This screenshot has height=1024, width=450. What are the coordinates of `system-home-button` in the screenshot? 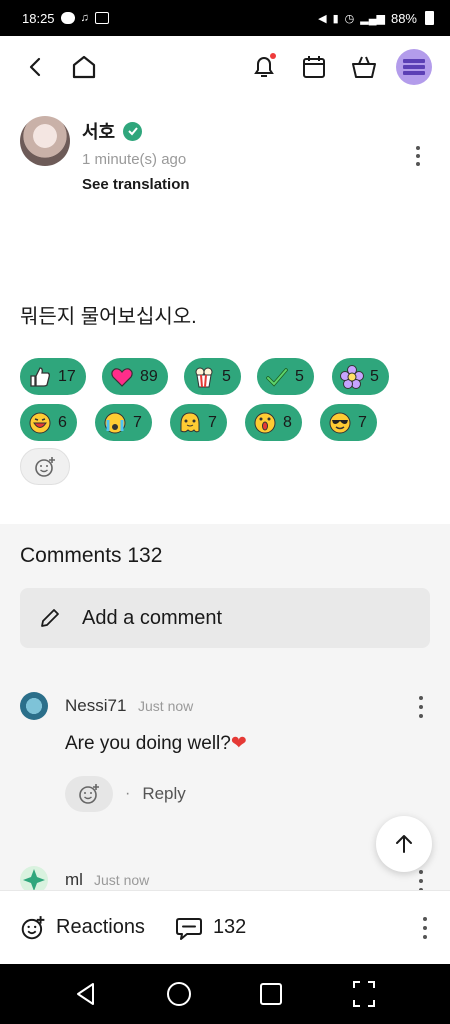 It's located at (179, 994).